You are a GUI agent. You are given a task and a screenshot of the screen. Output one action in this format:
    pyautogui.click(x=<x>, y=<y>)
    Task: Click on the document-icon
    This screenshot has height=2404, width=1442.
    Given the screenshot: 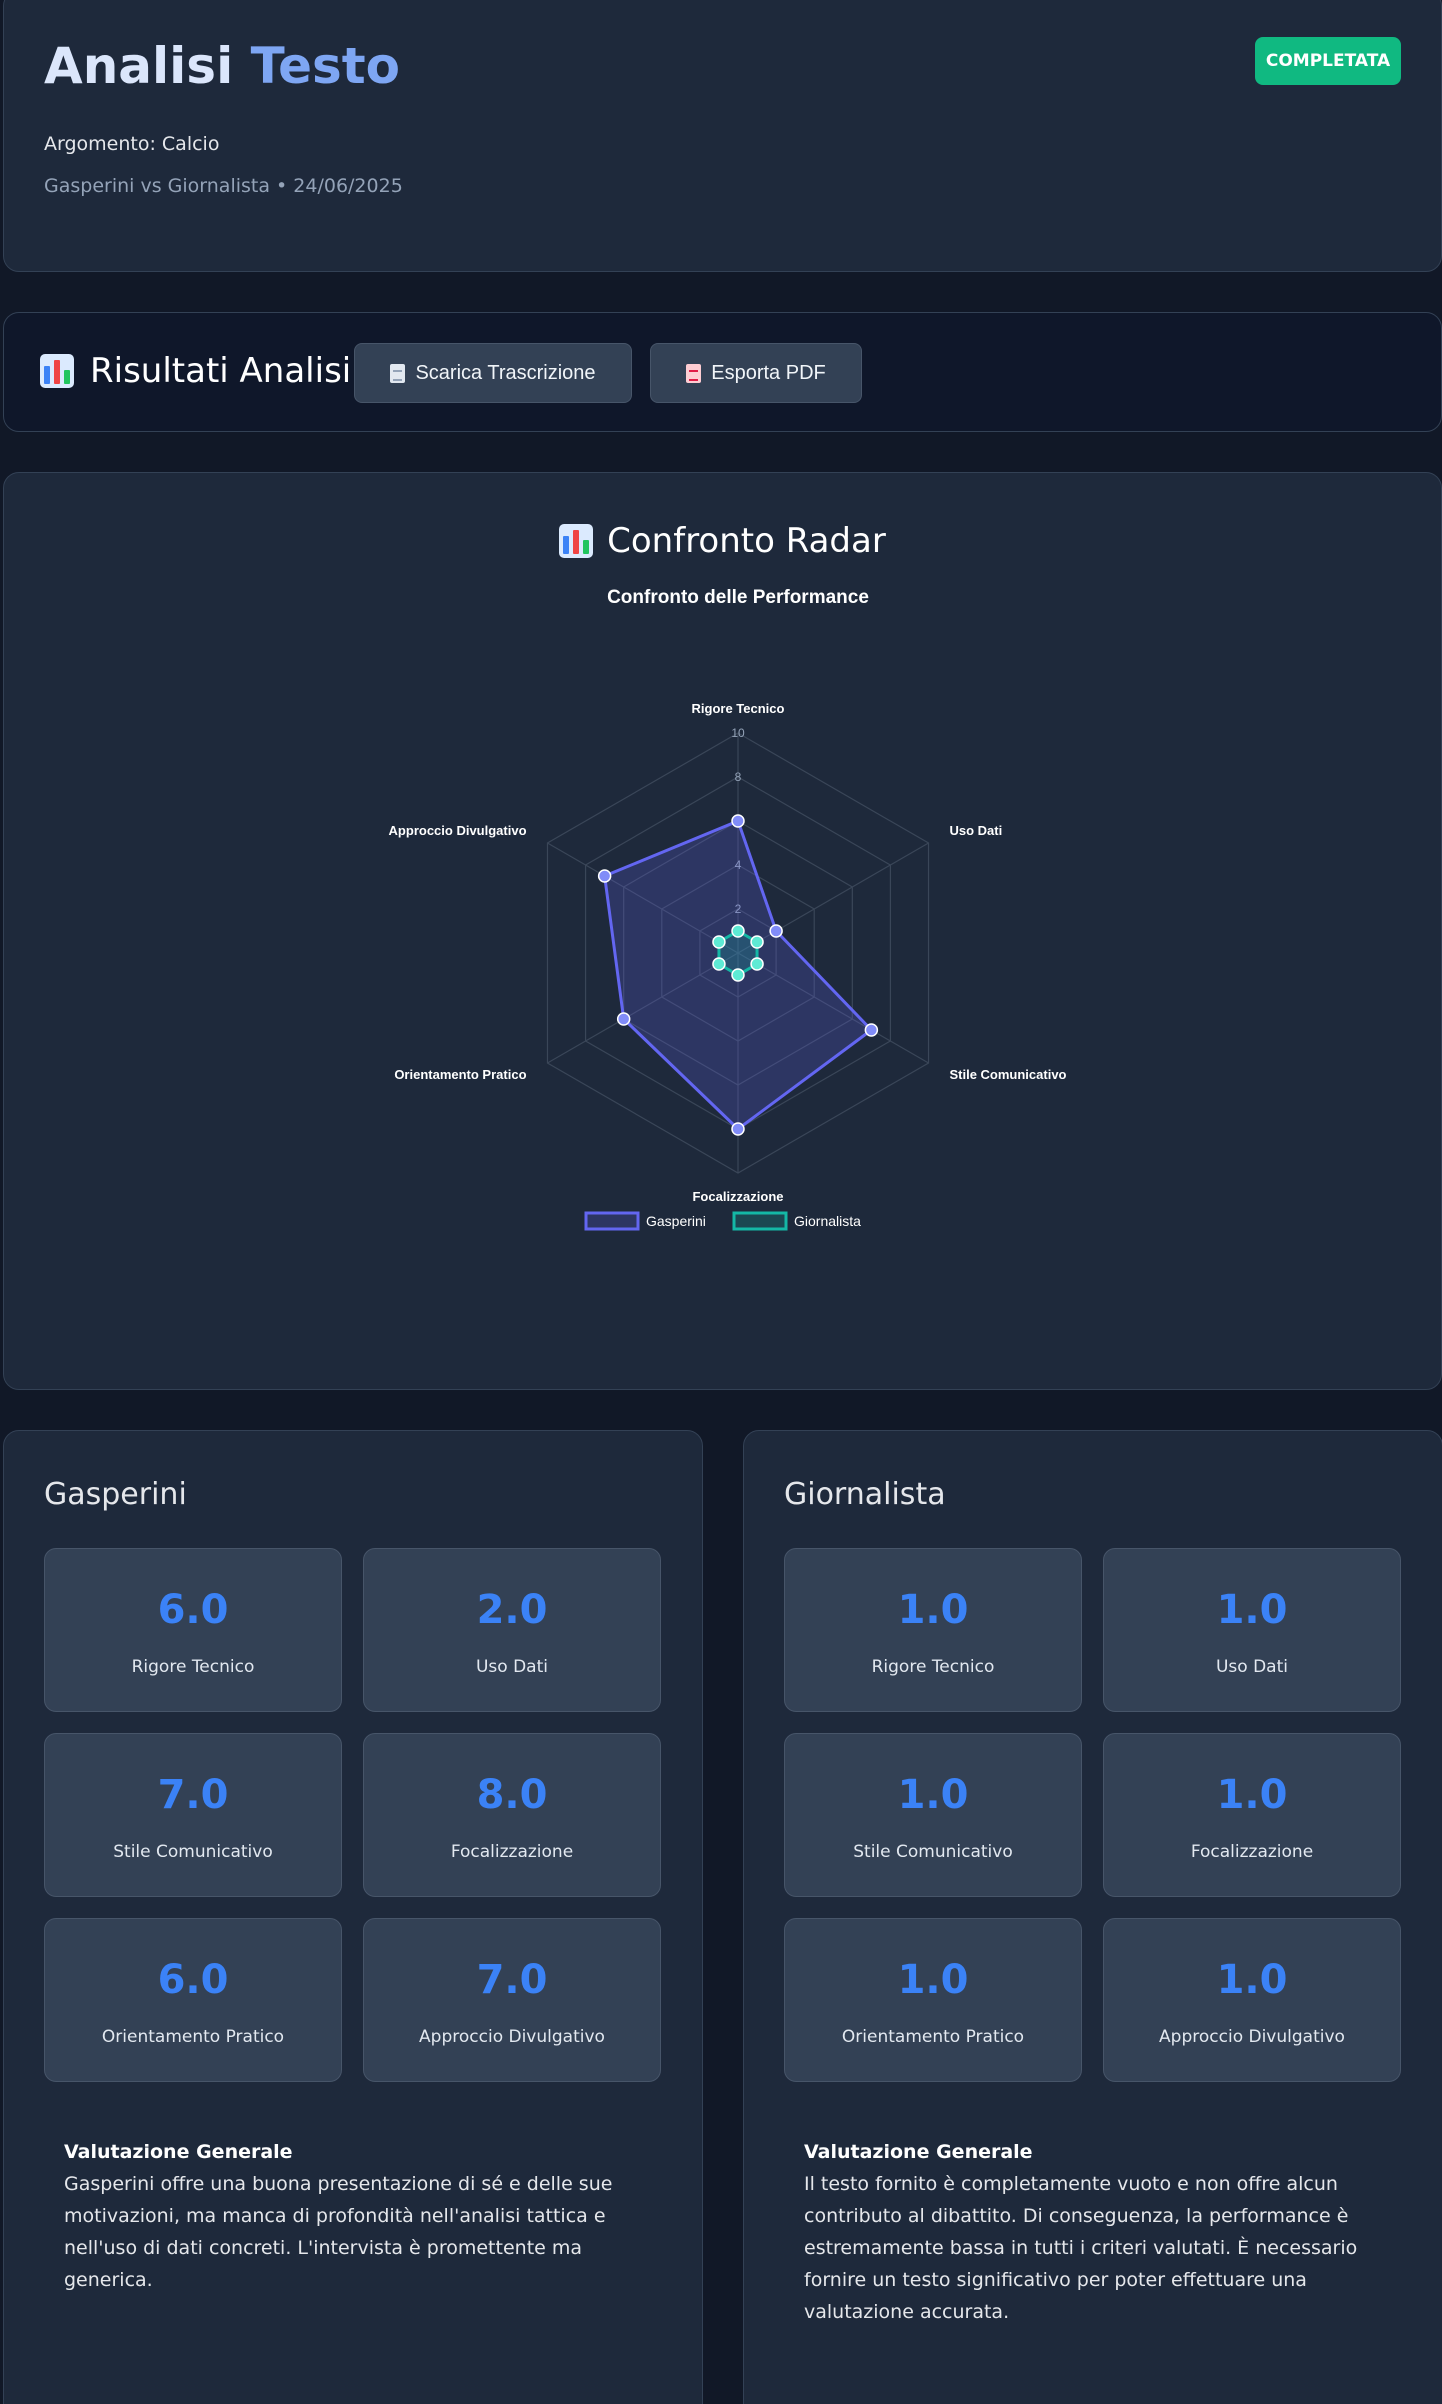 What is the action you would take?
    pyautogui.click(x=398, y=373)
    